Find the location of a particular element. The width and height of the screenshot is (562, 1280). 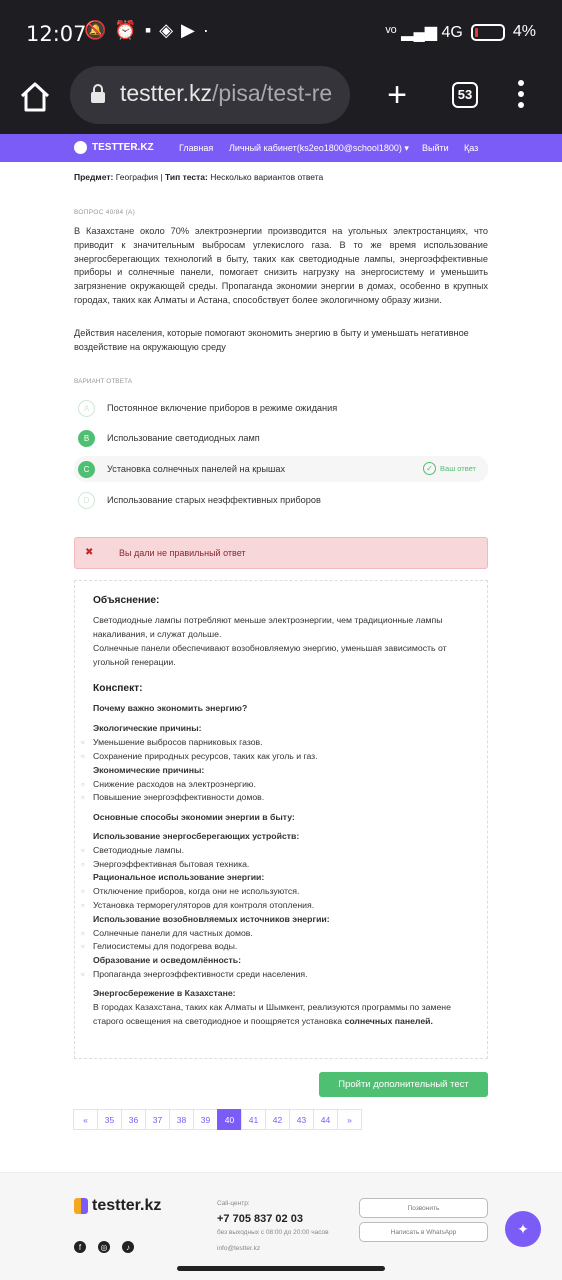

option-text: Установка солнечных панелей на крышах is located at coordinates (196, 469).